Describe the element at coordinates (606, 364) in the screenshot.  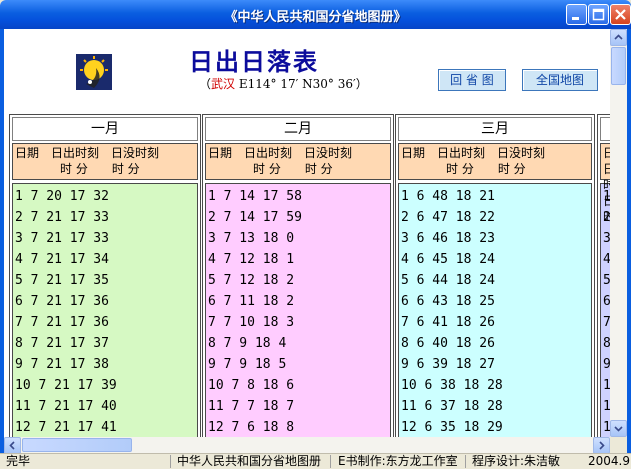
I see `table-row: 9` at that location.